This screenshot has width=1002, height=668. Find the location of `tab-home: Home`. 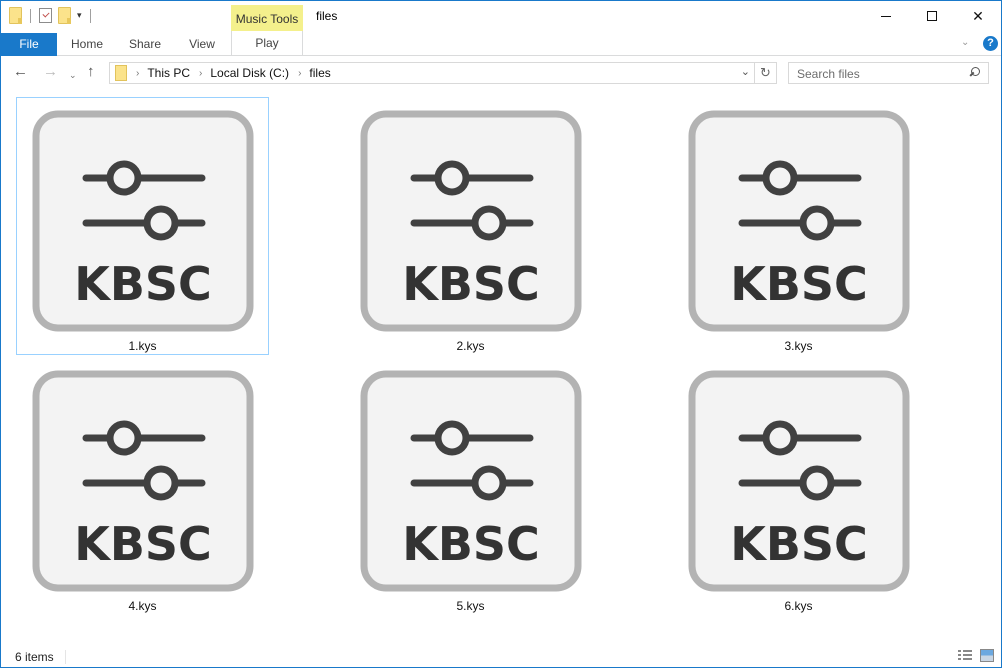

tab-home: Home is located at coordinates (87, 44).